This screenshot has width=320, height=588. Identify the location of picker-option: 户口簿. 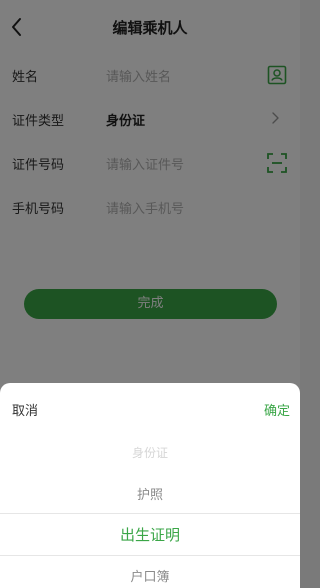
(150, 575).